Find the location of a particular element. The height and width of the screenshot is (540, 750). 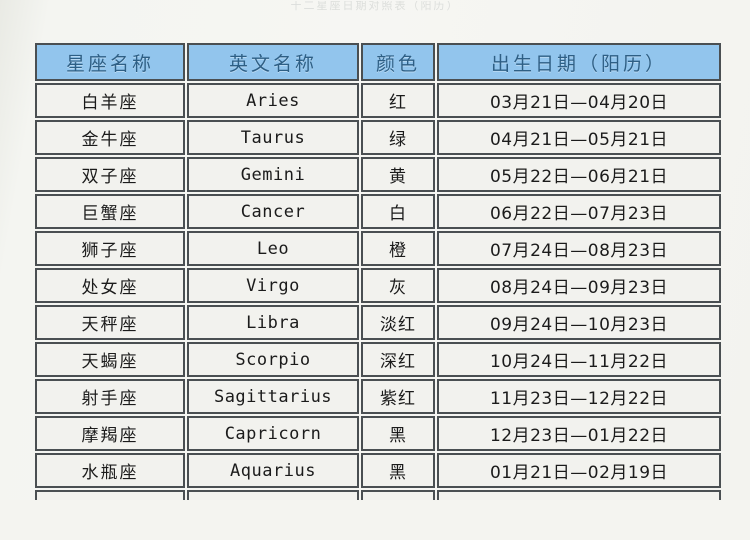

table-row: 双子座 Gemini 黄 05月22日—06月21日 is located at coordinates (378, 174).